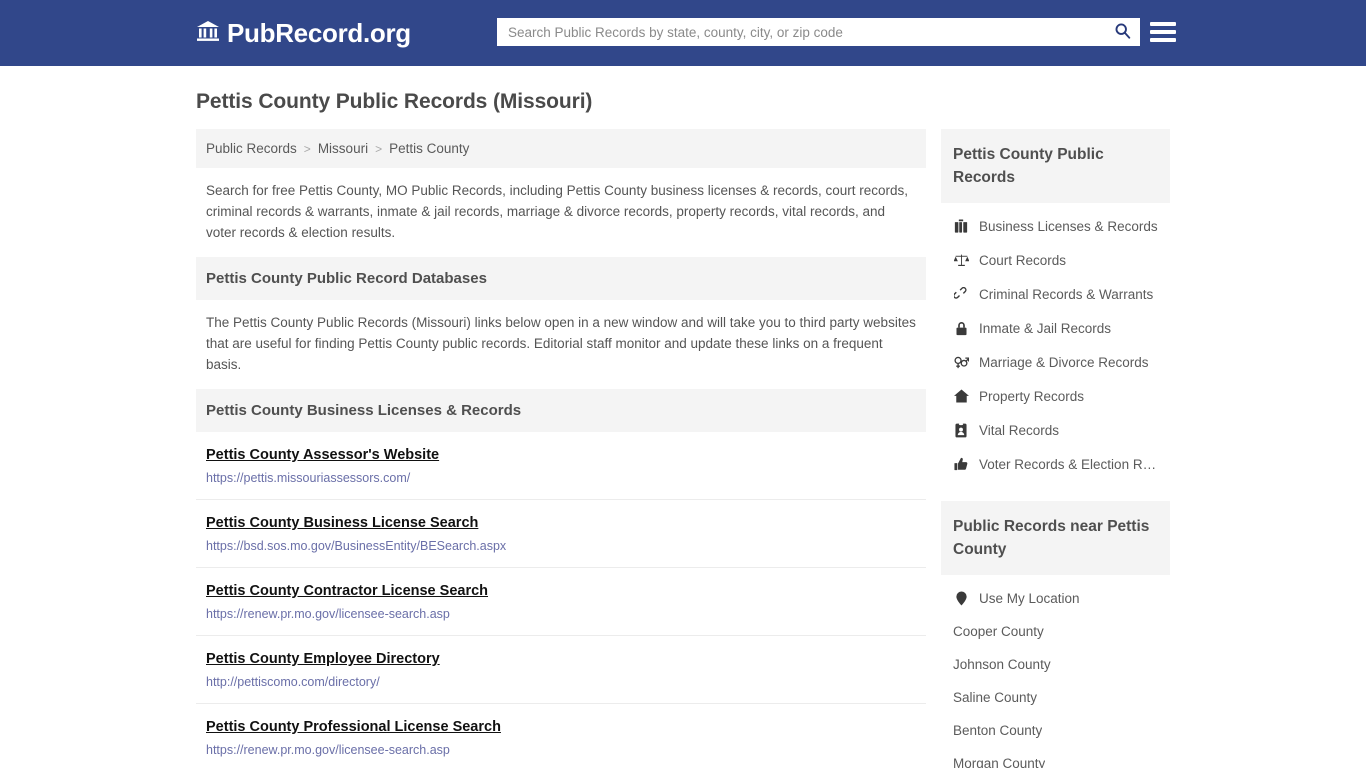 Image resolution: width=1366 pixels, height=768 pixels. I want to click on search-icon, so click(1122, 32).